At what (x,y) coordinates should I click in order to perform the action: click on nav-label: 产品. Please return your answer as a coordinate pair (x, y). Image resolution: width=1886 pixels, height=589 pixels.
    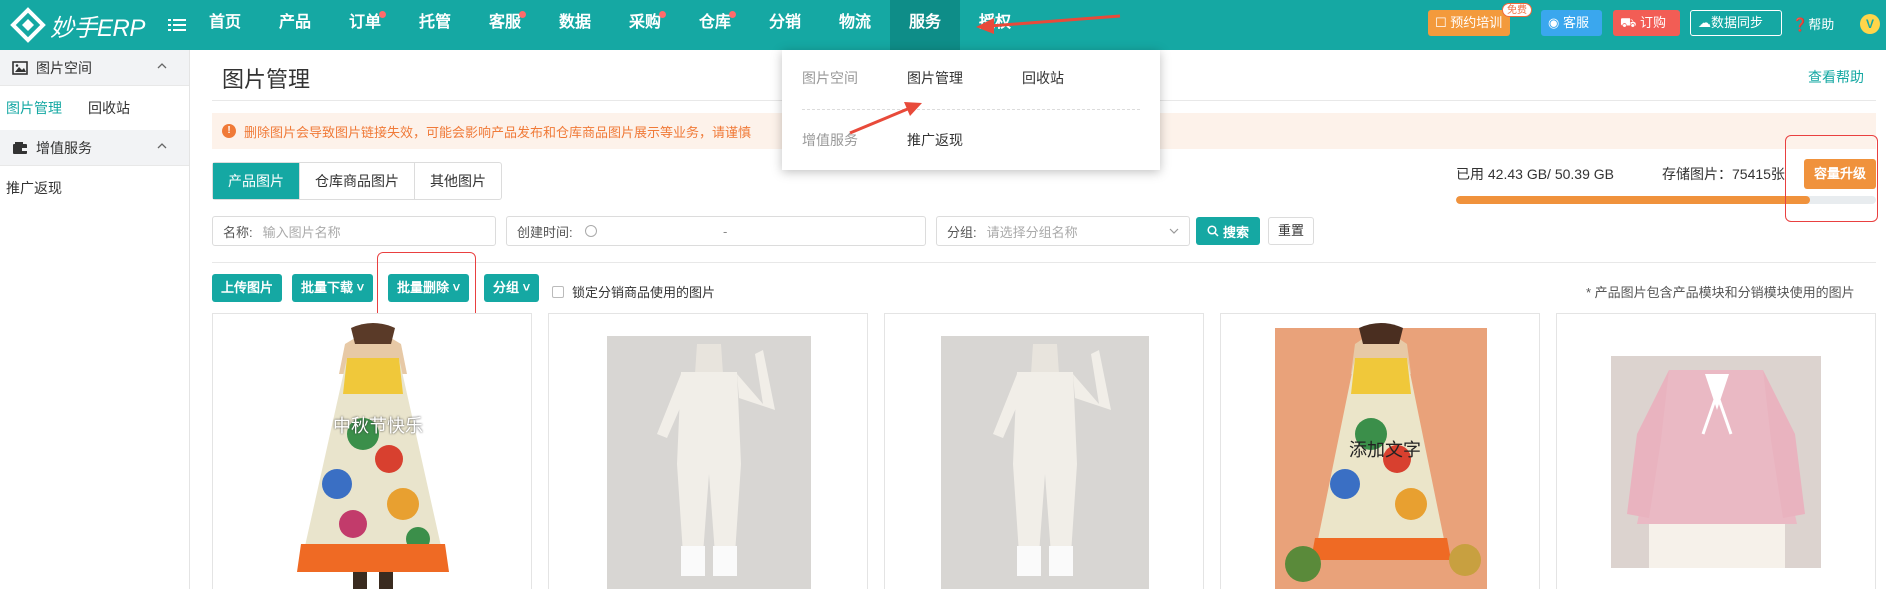
    Looking at the image, I should click on (294, 22).